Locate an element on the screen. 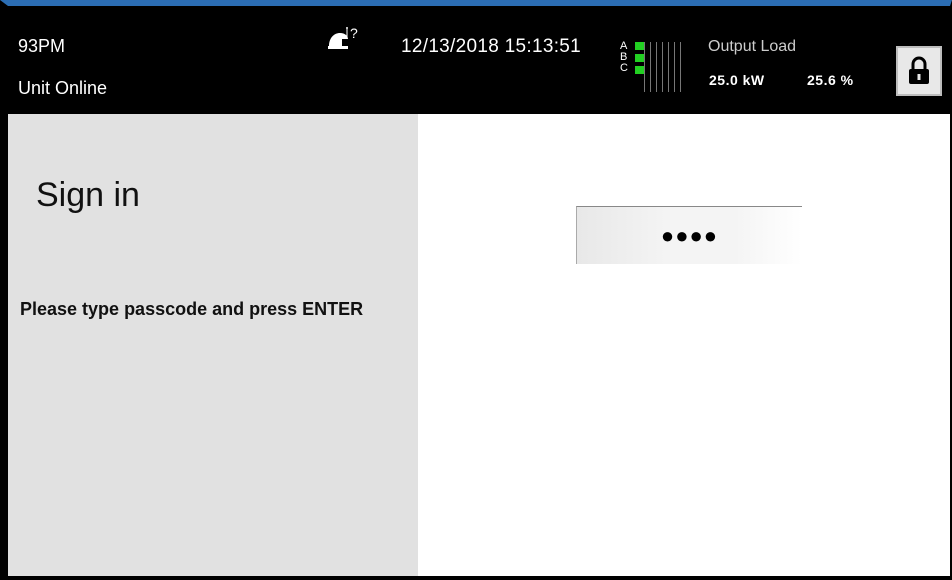  lock-icon is located at coordinates (919, 70).